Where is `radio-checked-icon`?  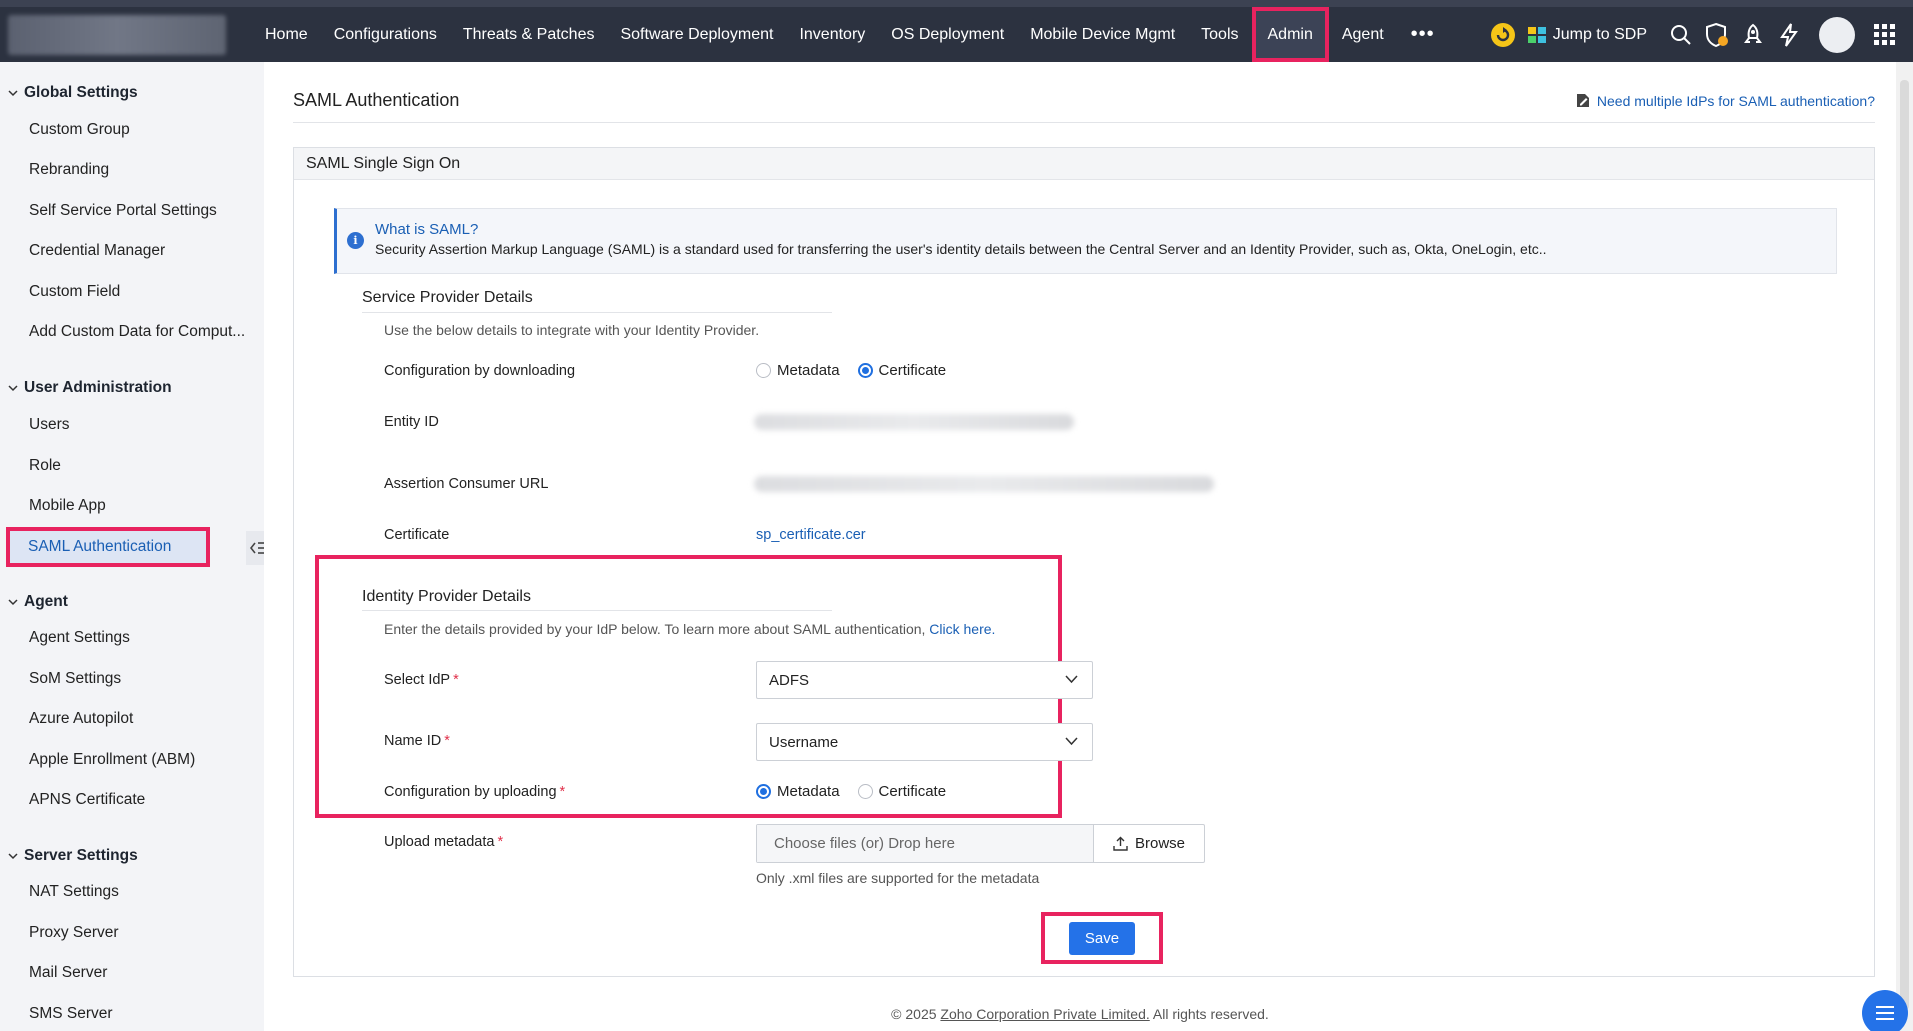 radio-checked-icon is located at coordinates (865, 370).